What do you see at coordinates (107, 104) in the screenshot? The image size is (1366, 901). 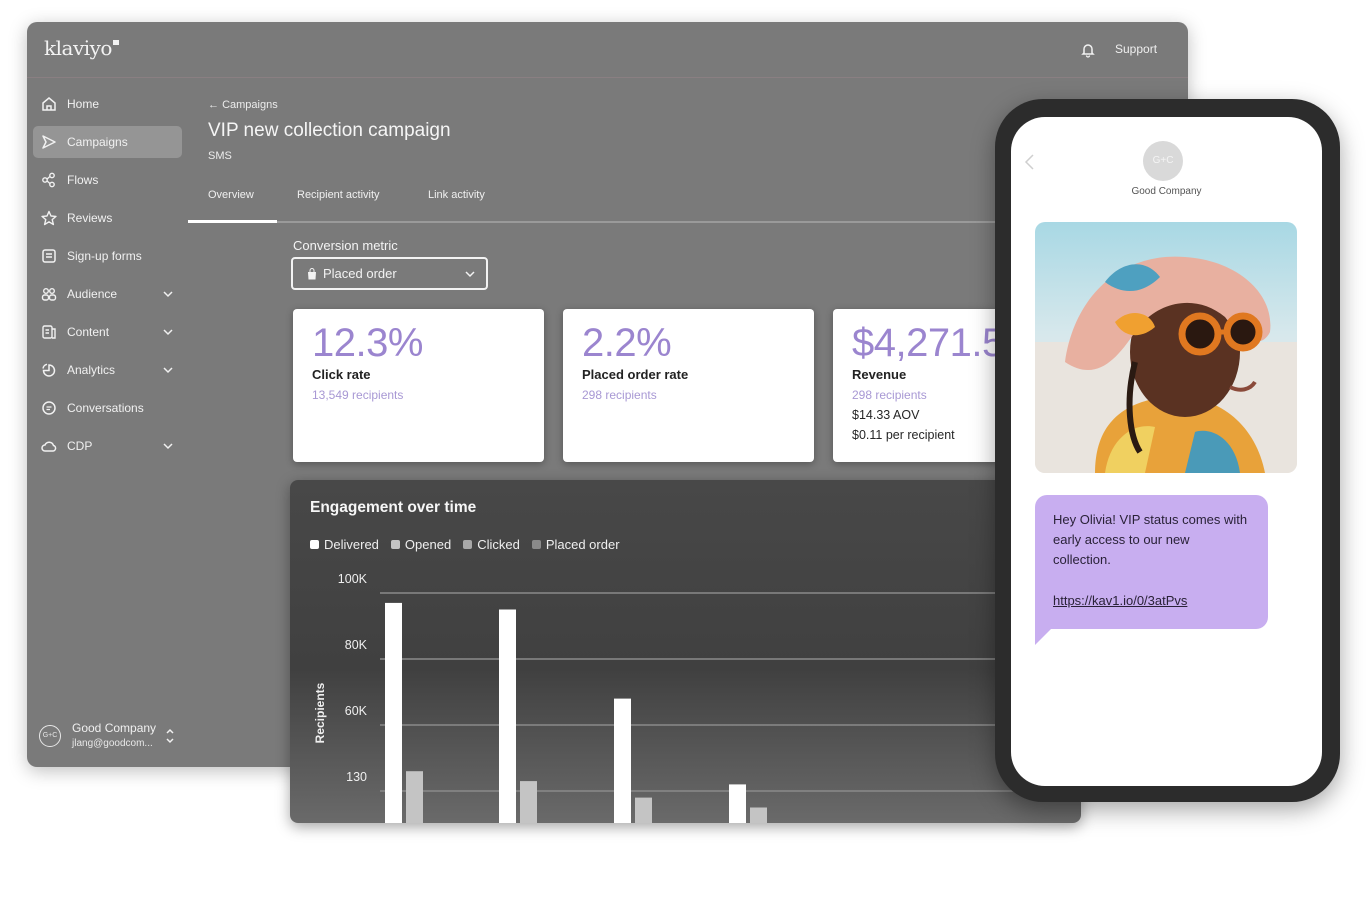 I see `sidebar-item-home: Home` at bounding box center [107, 104].